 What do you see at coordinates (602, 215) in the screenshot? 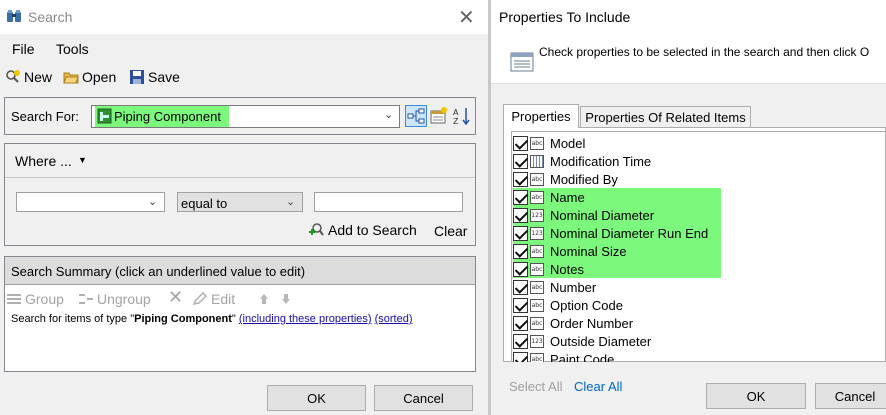
I see `property-label: Nominal Diameter` at bounding box center [602, 215].